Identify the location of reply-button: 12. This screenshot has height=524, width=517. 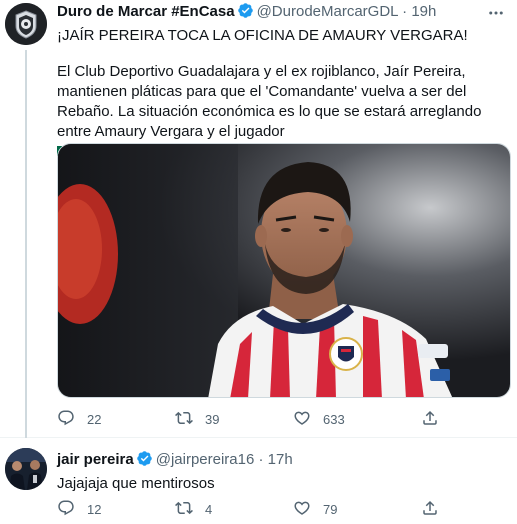
(79, 509).